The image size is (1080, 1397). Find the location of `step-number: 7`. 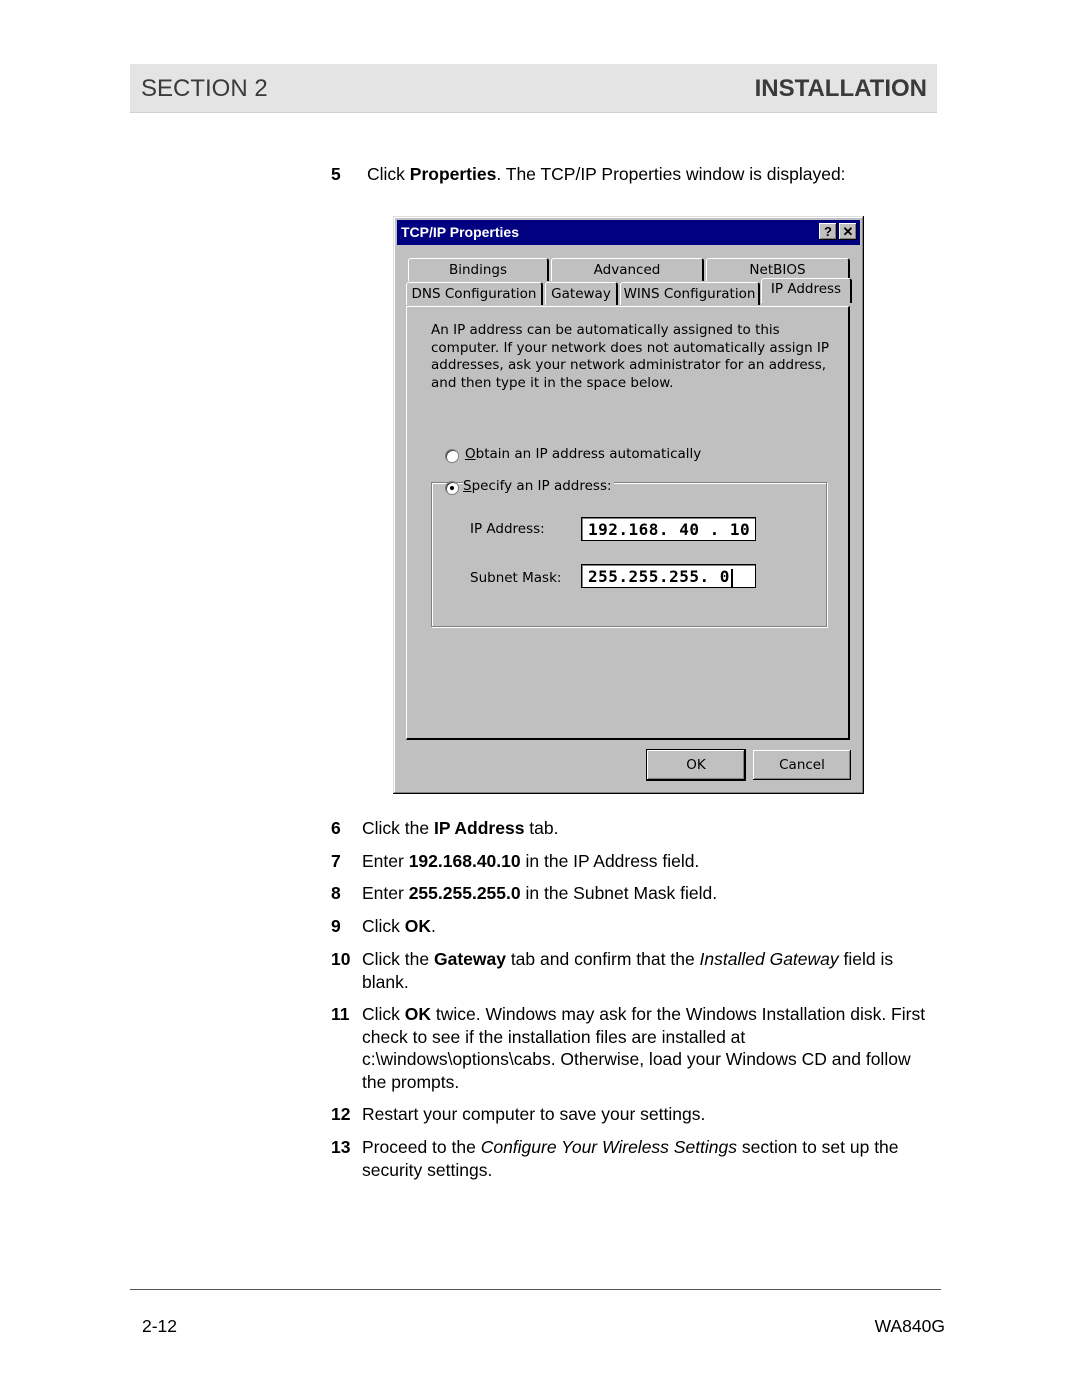

step-number: 7 is located at coordinates (336, 861).